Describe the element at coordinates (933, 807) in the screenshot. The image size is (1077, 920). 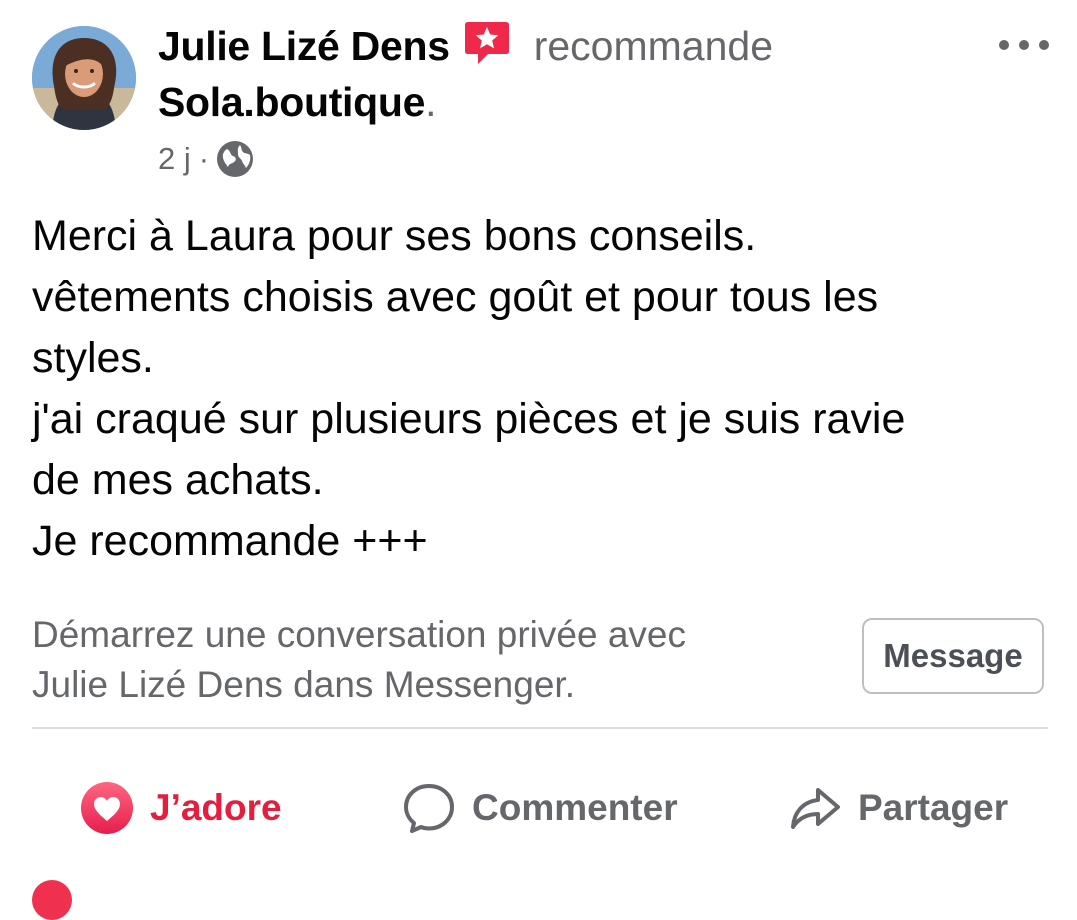
I see `share-label: Partager` at that location.